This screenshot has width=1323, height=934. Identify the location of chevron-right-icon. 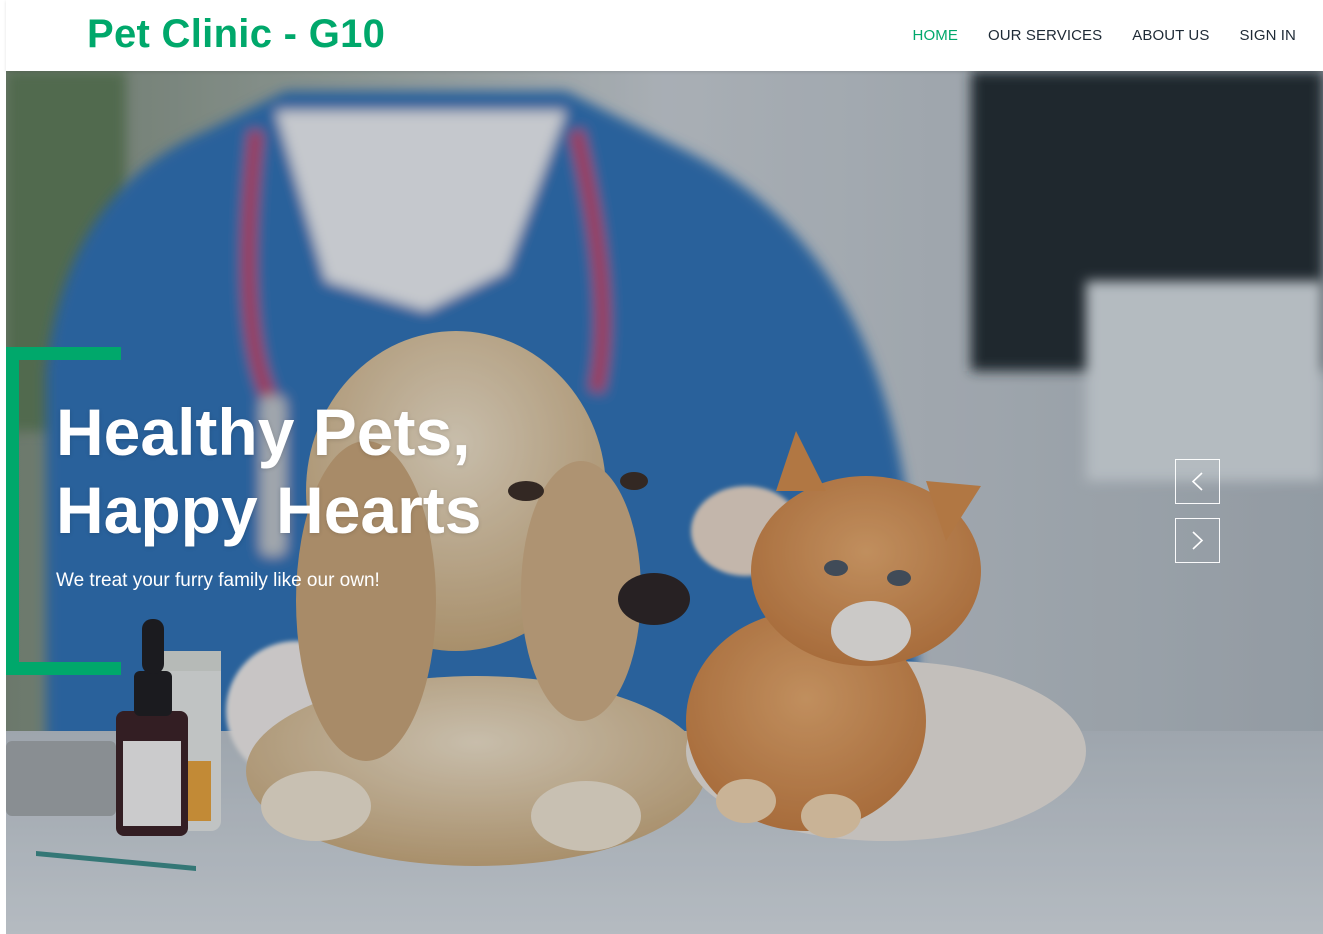
(1198, 540).